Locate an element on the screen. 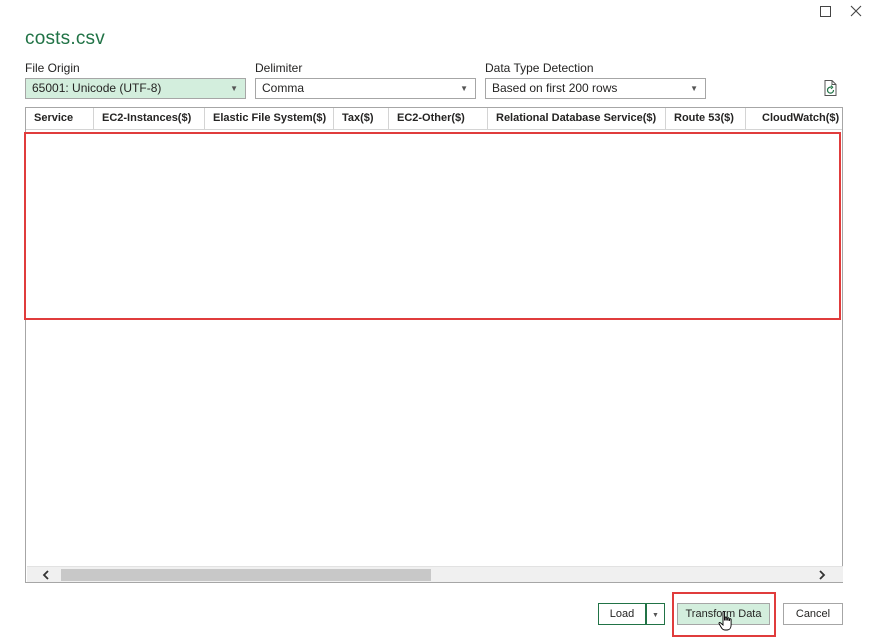 Image resolution: width=870 pixels, height=641 pixels. data-type-detection-value: Based on first 200 rows is located at coordinates (555, 88).